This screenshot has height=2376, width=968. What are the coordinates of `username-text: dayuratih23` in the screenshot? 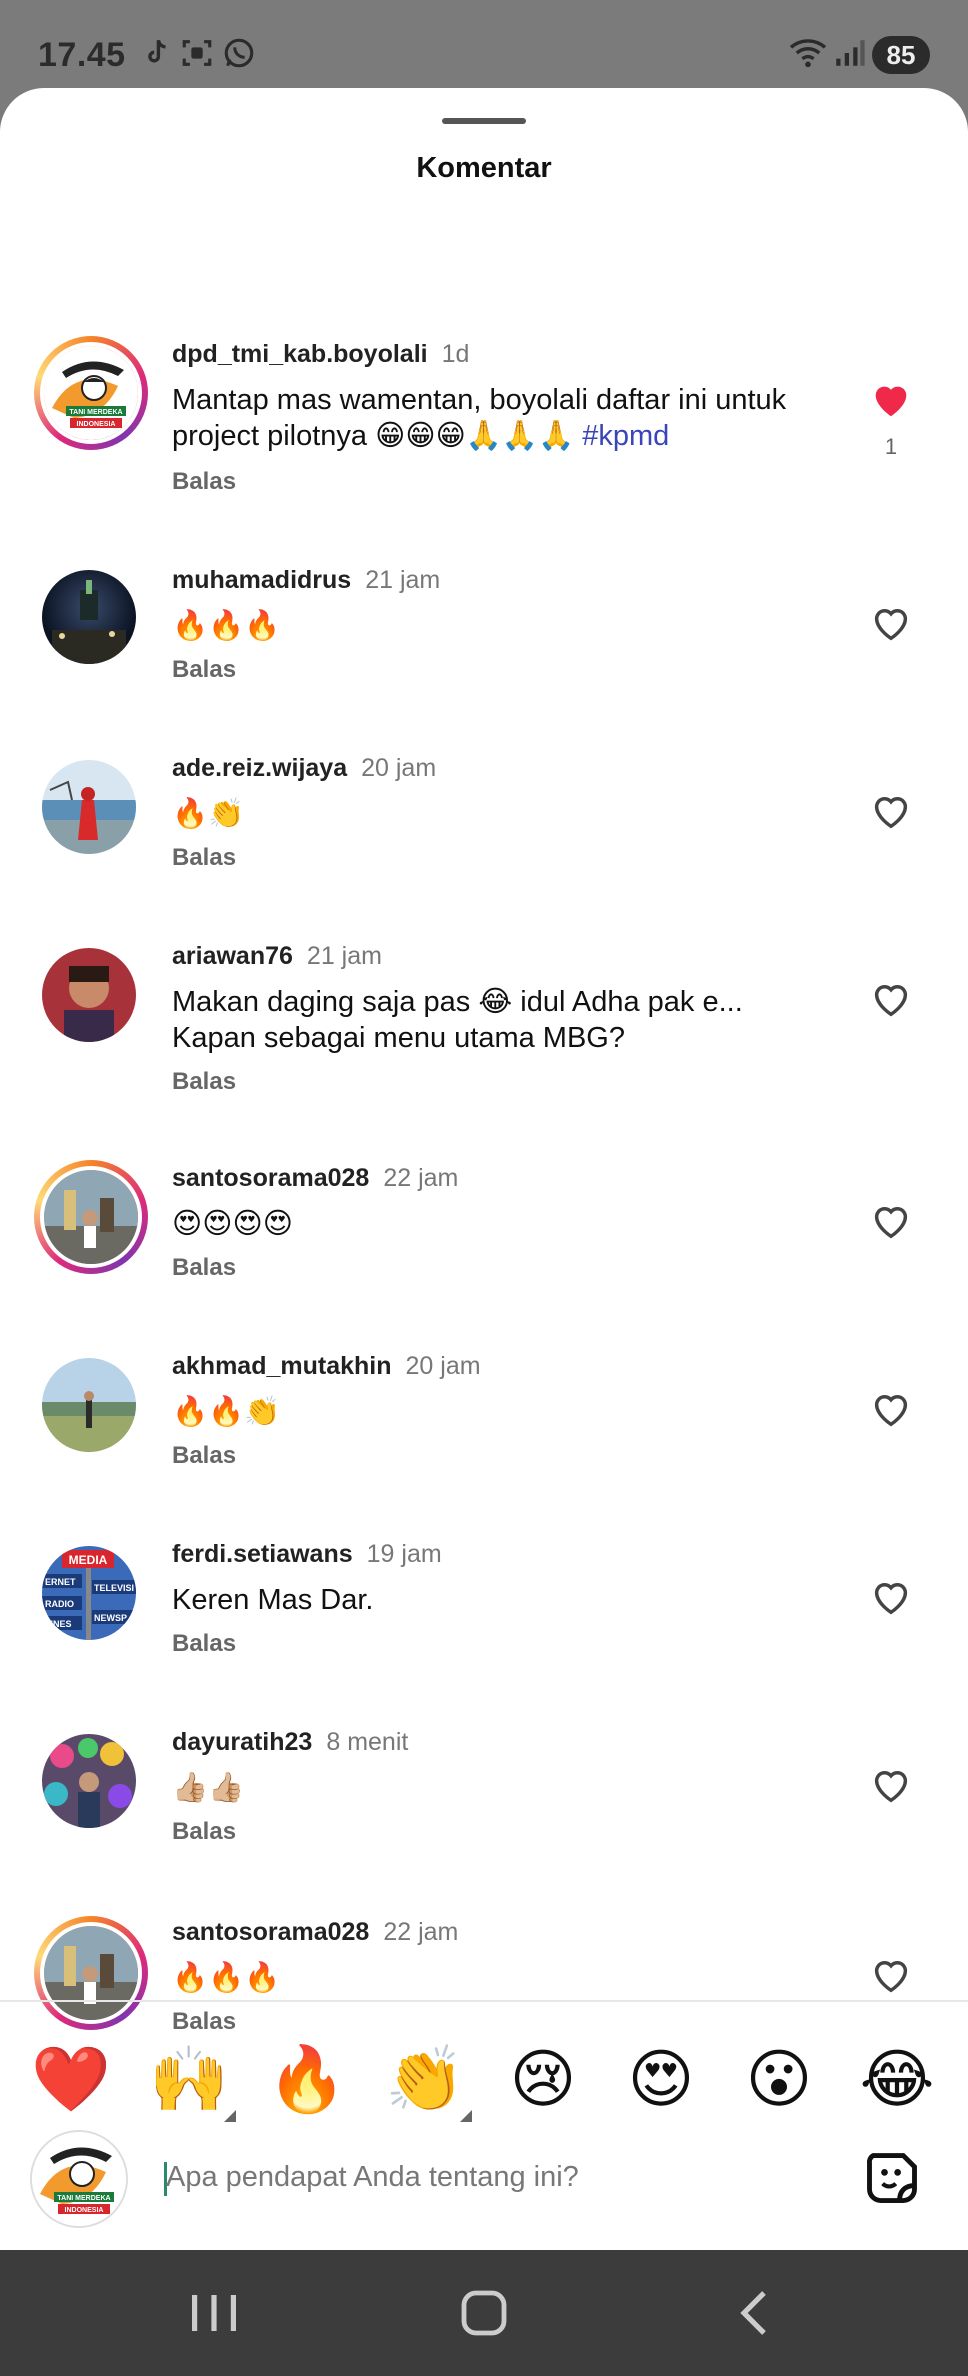 It's located at (242, 1742).